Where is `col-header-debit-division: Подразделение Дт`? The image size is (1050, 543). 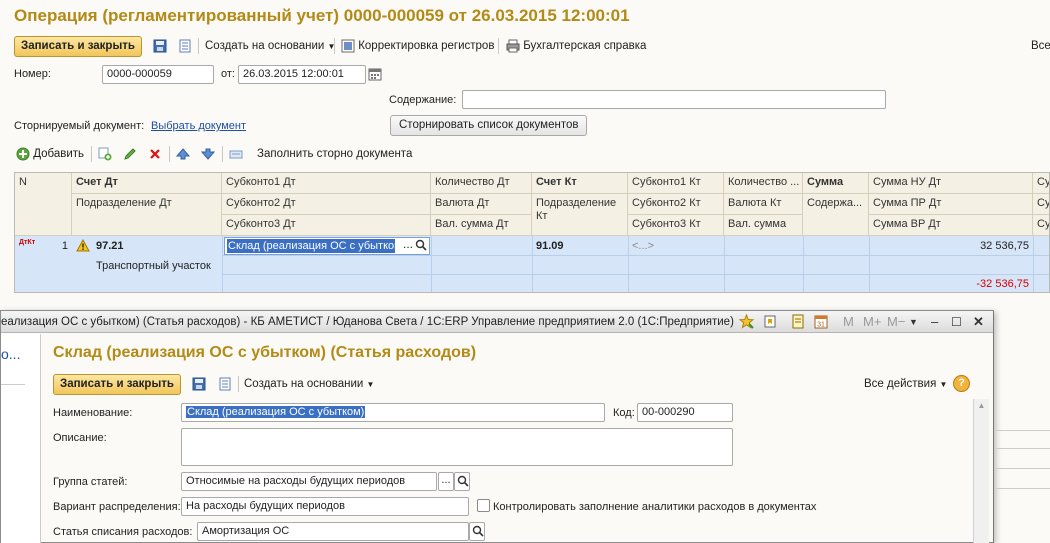
col-header-debit-division: Подразделение Дт is located at coordinates (147, 215).